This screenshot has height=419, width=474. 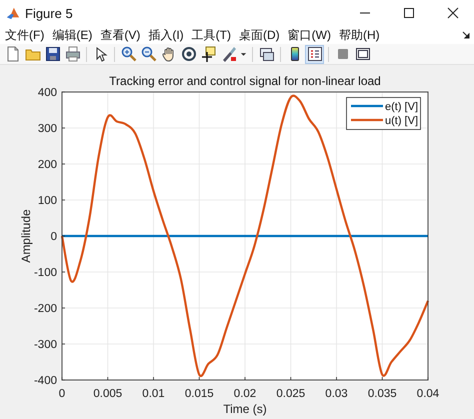 I want to click on menu-item: 文件(F), so click(x=25, y=35).